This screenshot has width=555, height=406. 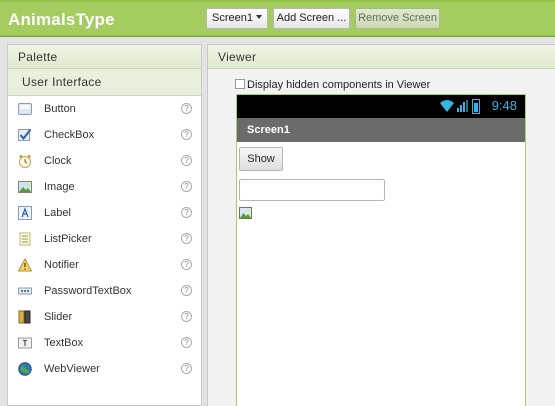 What do you see at coordinates (504, 105) in the screenshot?
I see `status-time: 9:48` at bounding box center [504, 105].